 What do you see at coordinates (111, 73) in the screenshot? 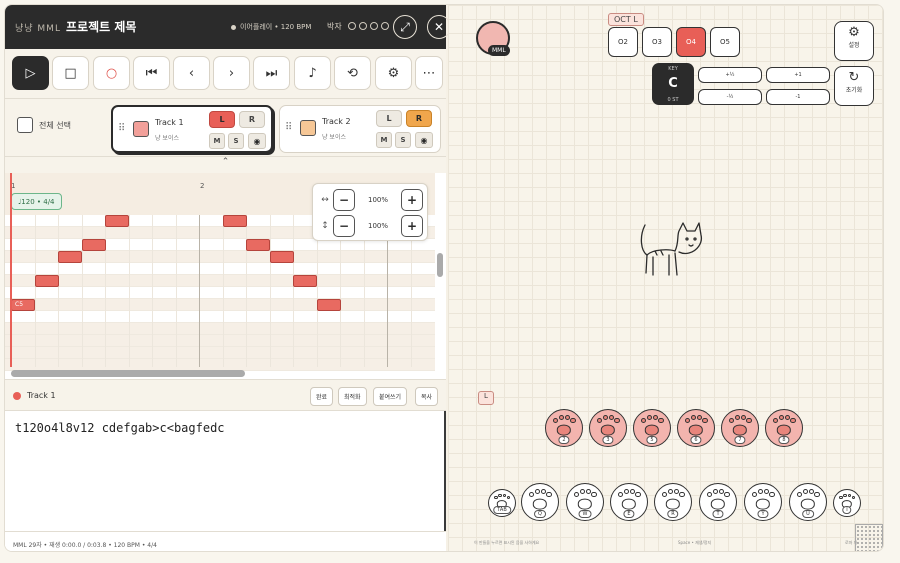
I see `record-button: ○` at bounding box center [111, 73].